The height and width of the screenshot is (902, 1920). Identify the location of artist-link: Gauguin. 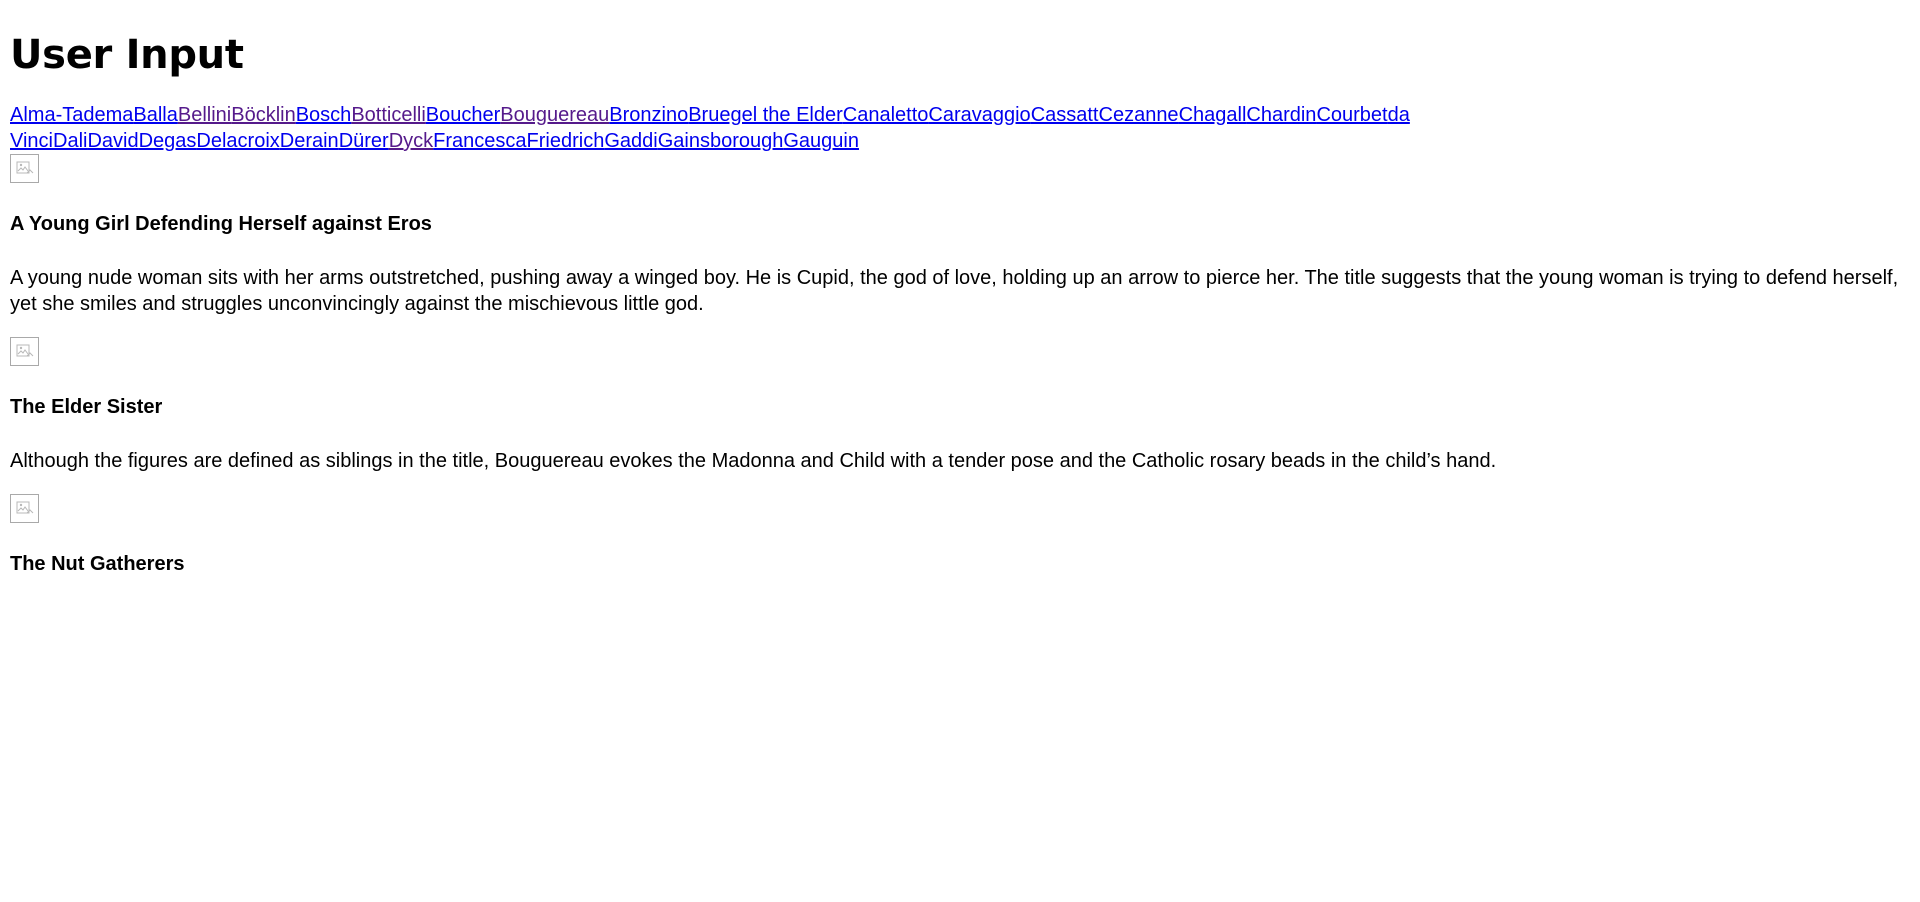
(821, 141).